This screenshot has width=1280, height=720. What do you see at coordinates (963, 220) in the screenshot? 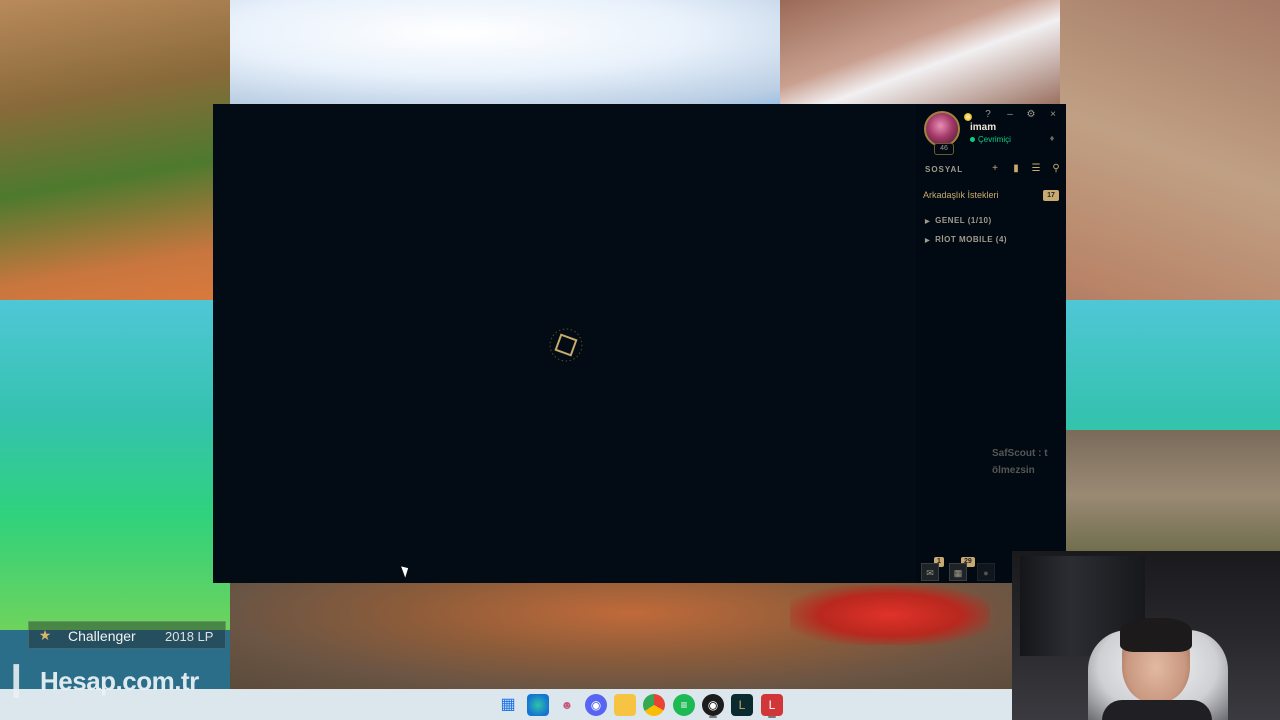
I see `friend-group-label: GENEL (1/10)` at bounding box center [963, 220].